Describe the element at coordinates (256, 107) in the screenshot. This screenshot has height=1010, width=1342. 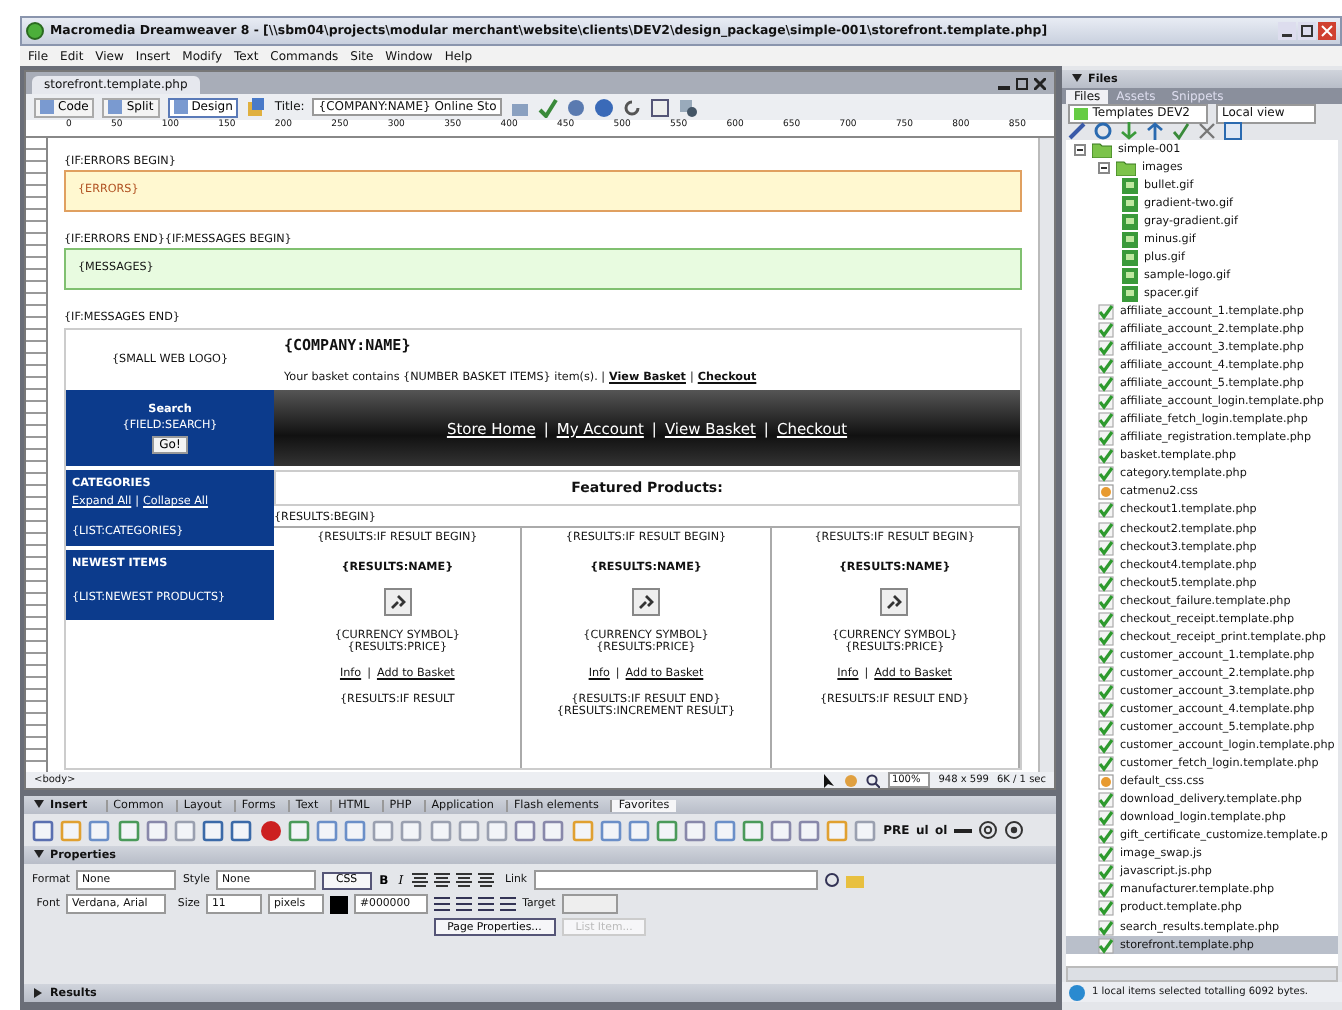
I see `file-management-icon` at that location.